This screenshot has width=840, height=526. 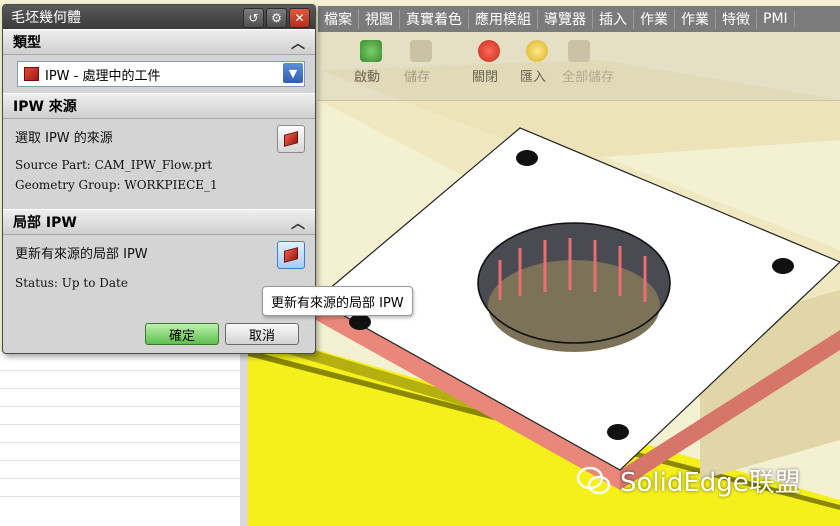 I want to click on menu-bar: 檔案 視圖 真實着色 應用模組 導覽器 插入 作業 作業 特徵 PMI, so click(x=579, y=19).